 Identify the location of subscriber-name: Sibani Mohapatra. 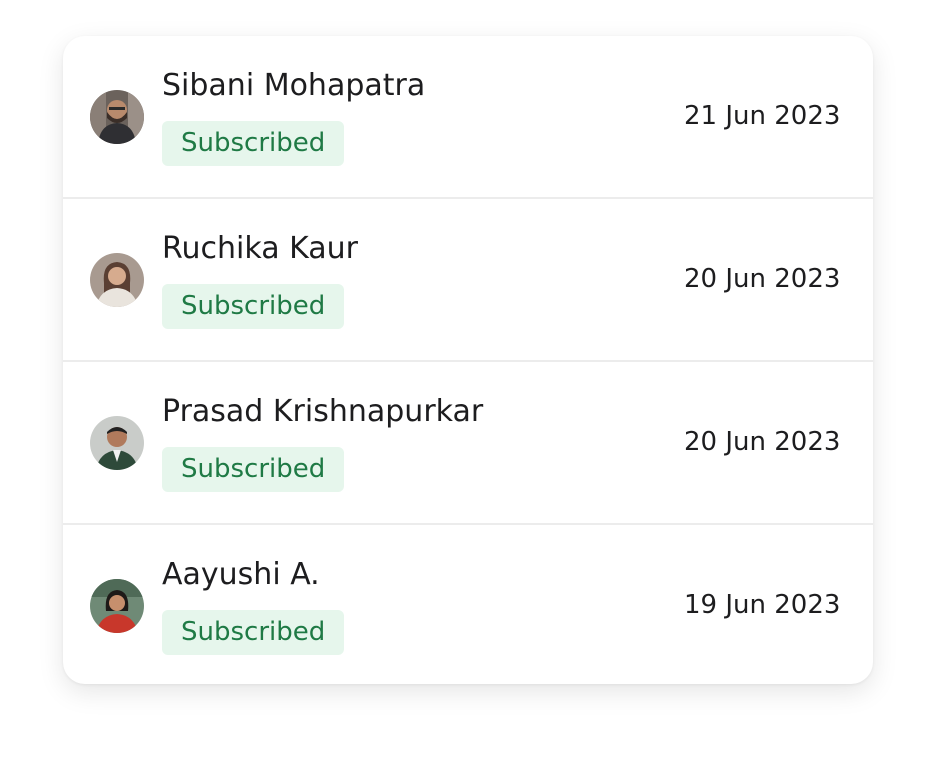
(294, 85).